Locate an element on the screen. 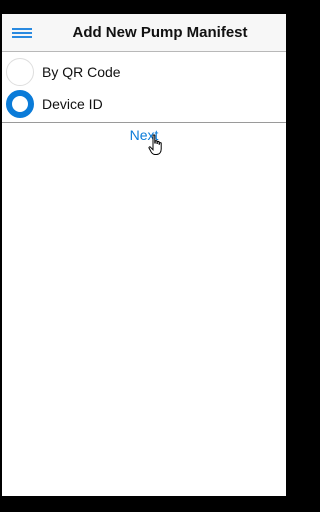  next-button: Next is located at coordinates (144, 135).